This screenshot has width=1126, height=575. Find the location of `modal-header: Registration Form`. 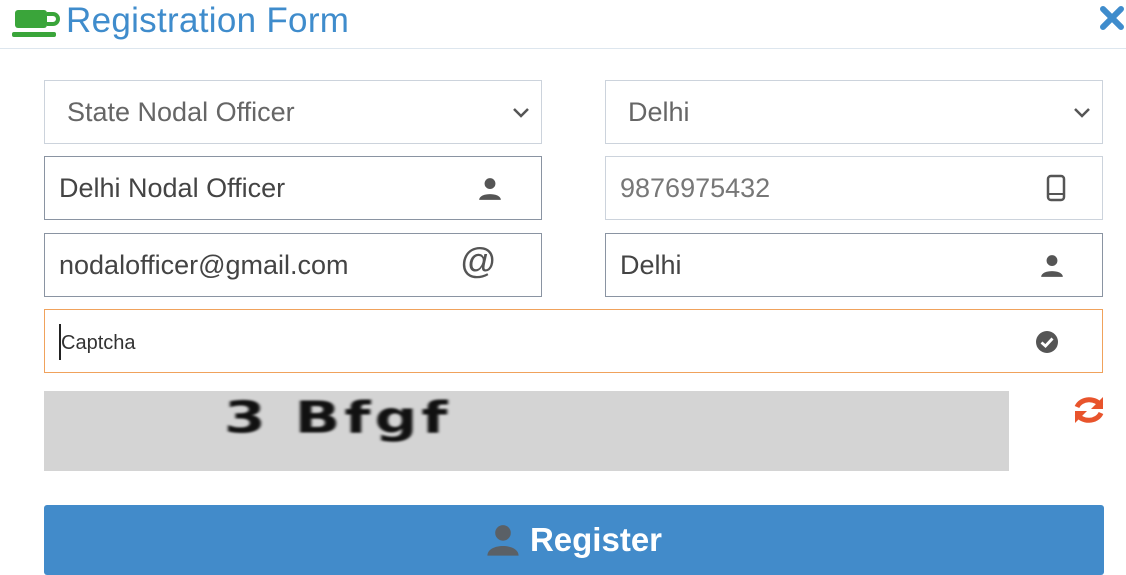

modal-header: Registration Form is located at coordinates (563, 24).